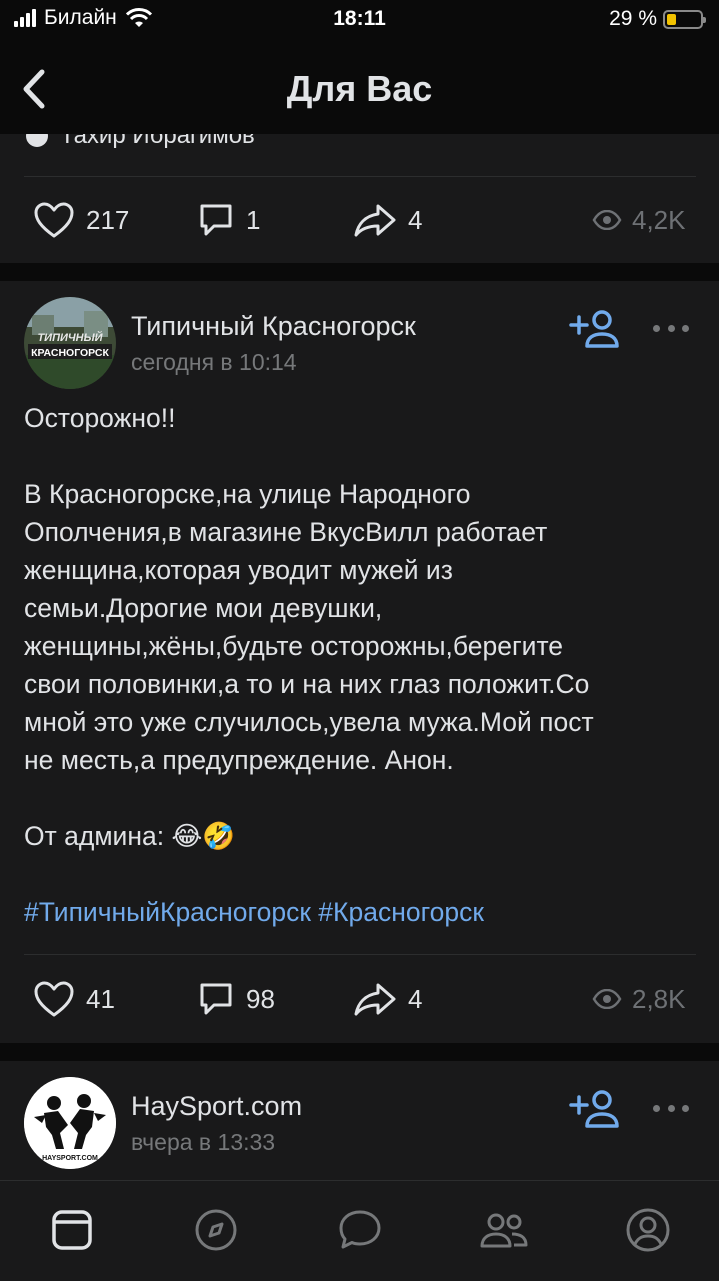 This screenshot has height=1281, width=719. I want to click on community-avatar: HAYSPORT.COM, so click(70, 1123).